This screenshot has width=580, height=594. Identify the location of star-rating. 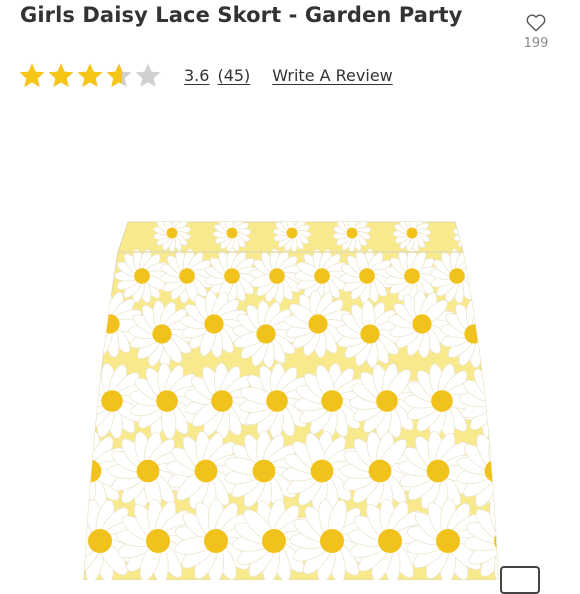
(90, 75).